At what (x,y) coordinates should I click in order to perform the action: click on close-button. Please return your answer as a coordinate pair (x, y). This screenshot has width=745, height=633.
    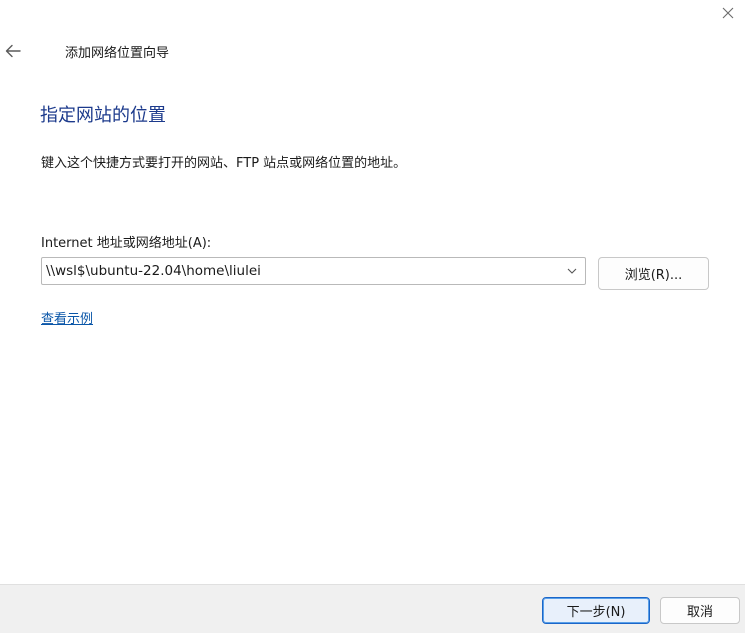
    Looking at the image, I should click on (728, 13).